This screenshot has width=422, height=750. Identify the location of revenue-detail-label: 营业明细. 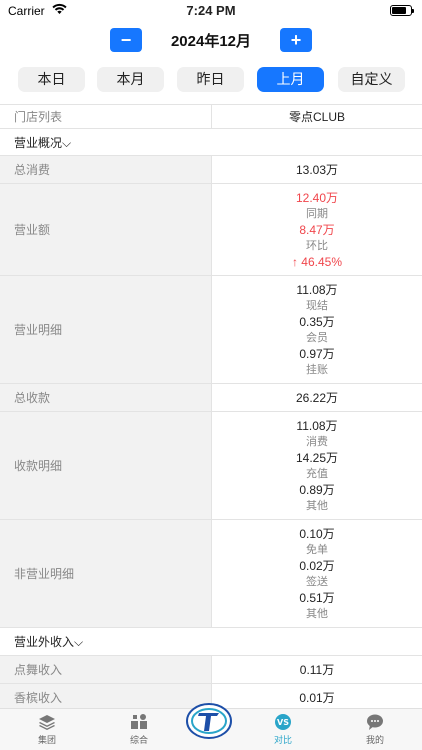
(106, 329).